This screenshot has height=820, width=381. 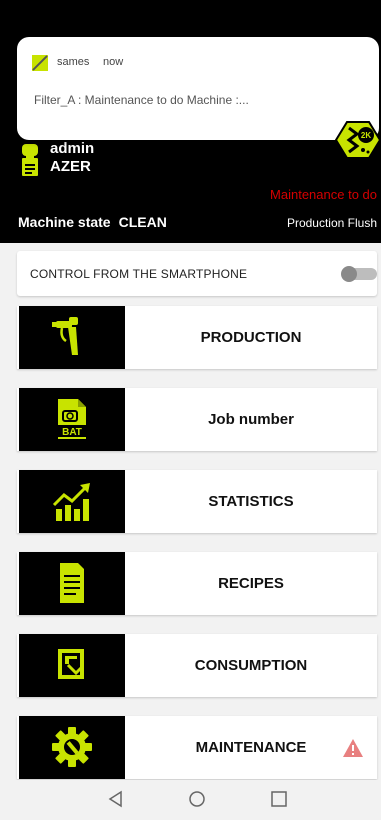 What do you see at coordinates (197, 337) in the screenshot?
I see `menu-item-production: PRODUCTION` at bounding box center [197, 337].